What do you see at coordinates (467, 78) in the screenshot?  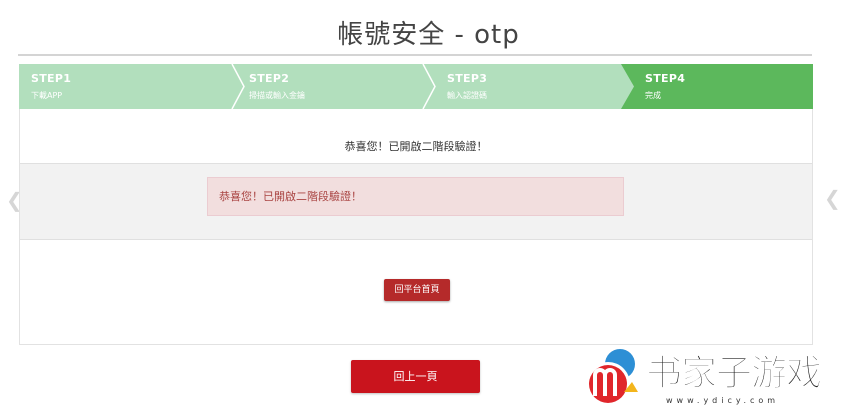 I see `step-3-number: STEP3` at bounding box center [467, 78].